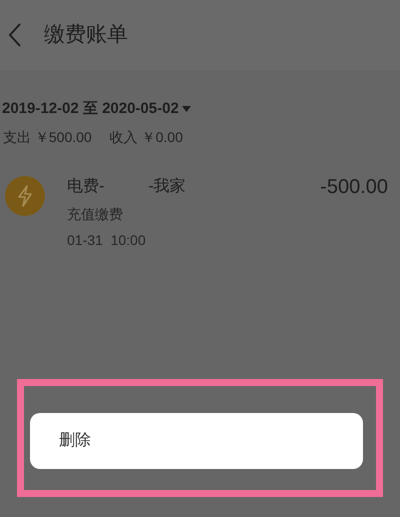  What do you see at coordinates (95, 214) in the screenshot?
I see `record-type: 充值缴费` at bounding box center [95, 214].